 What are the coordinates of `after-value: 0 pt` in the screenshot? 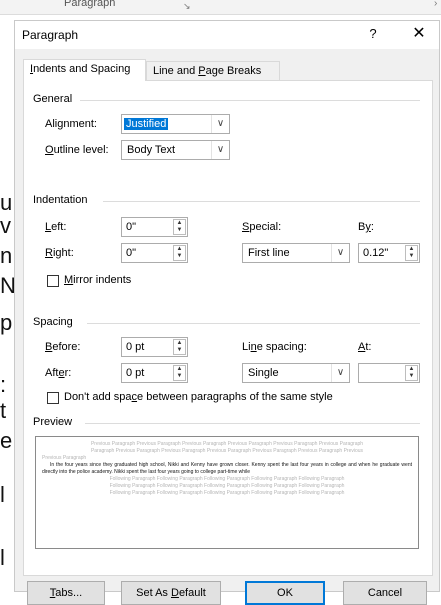 It's located at (135, 373).